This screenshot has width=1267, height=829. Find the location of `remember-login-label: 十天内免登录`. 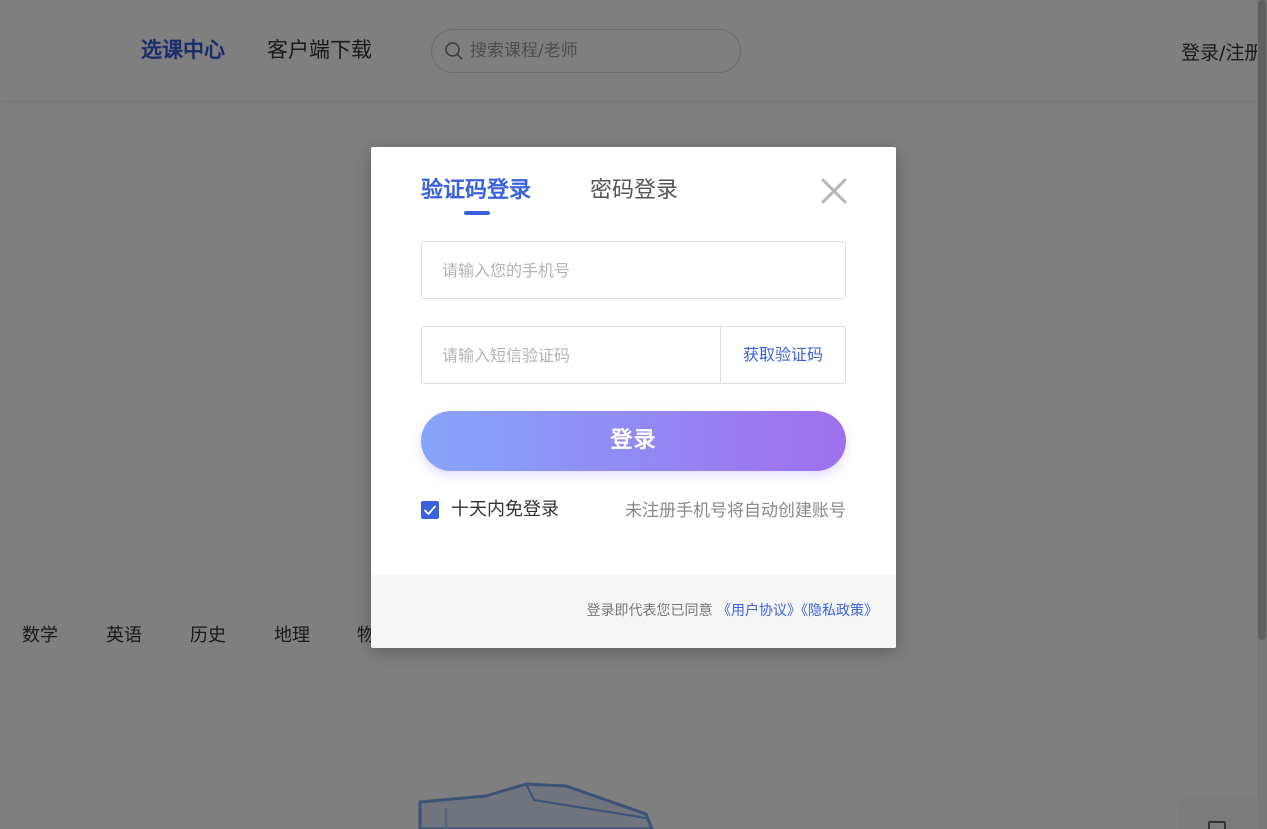

remember-login-label: 十天内免登录 is located at coordinates (505, 509).